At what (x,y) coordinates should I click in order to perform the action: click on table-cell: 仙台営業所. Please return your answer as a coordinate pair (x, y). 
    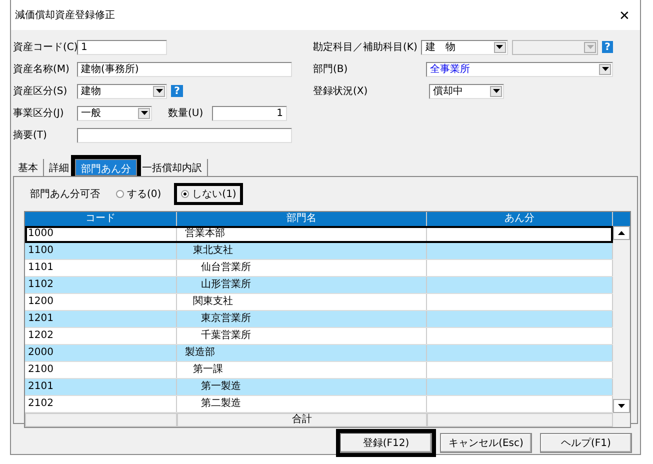
    Looking at the image, I should click on (302, 268).